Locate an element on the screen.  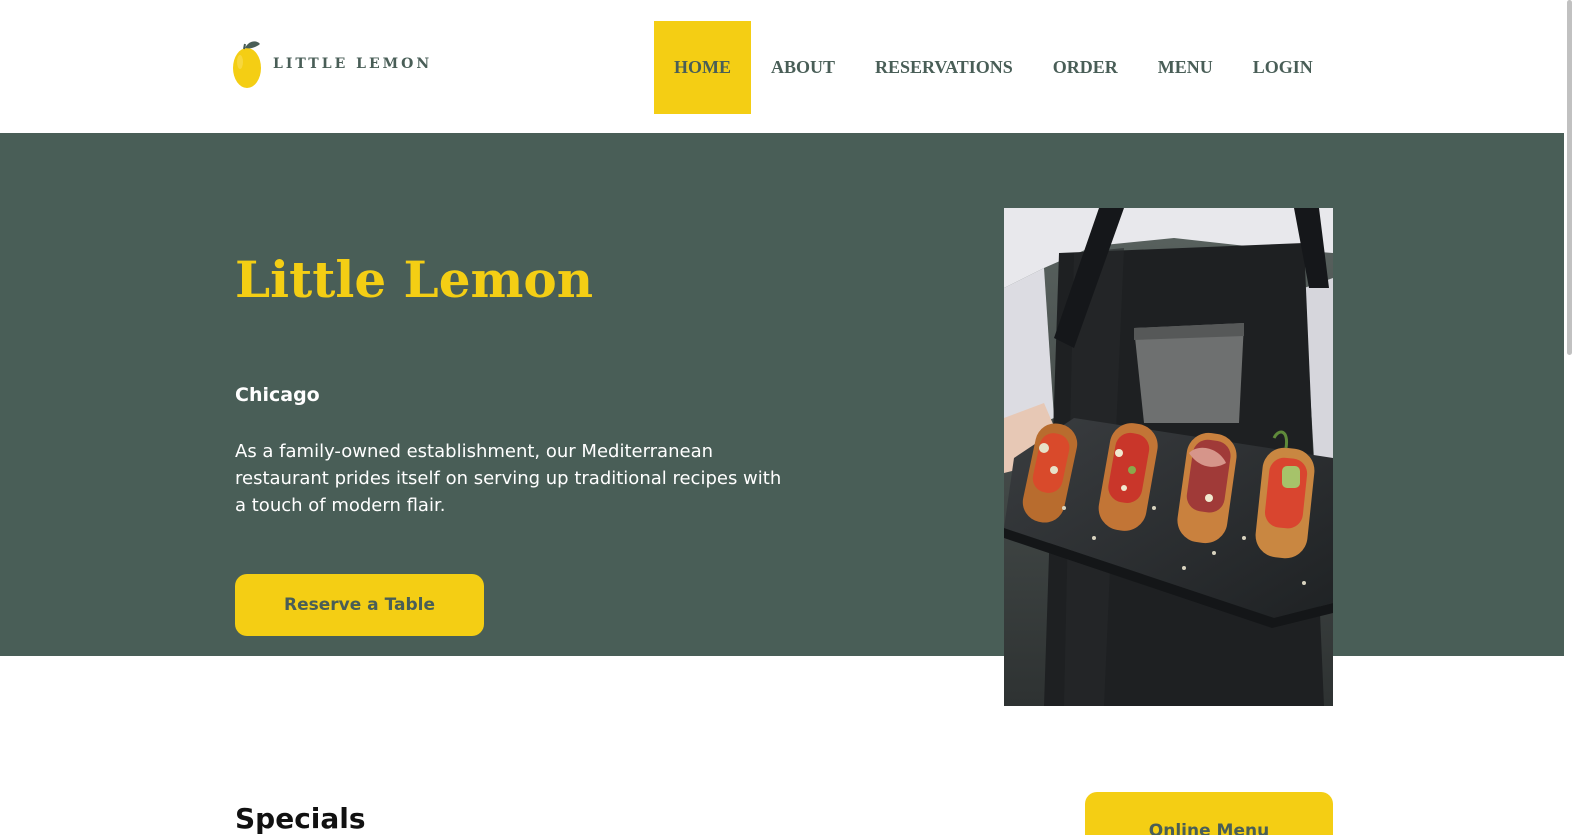
lemon-icon is located at coordinates (247, 64).